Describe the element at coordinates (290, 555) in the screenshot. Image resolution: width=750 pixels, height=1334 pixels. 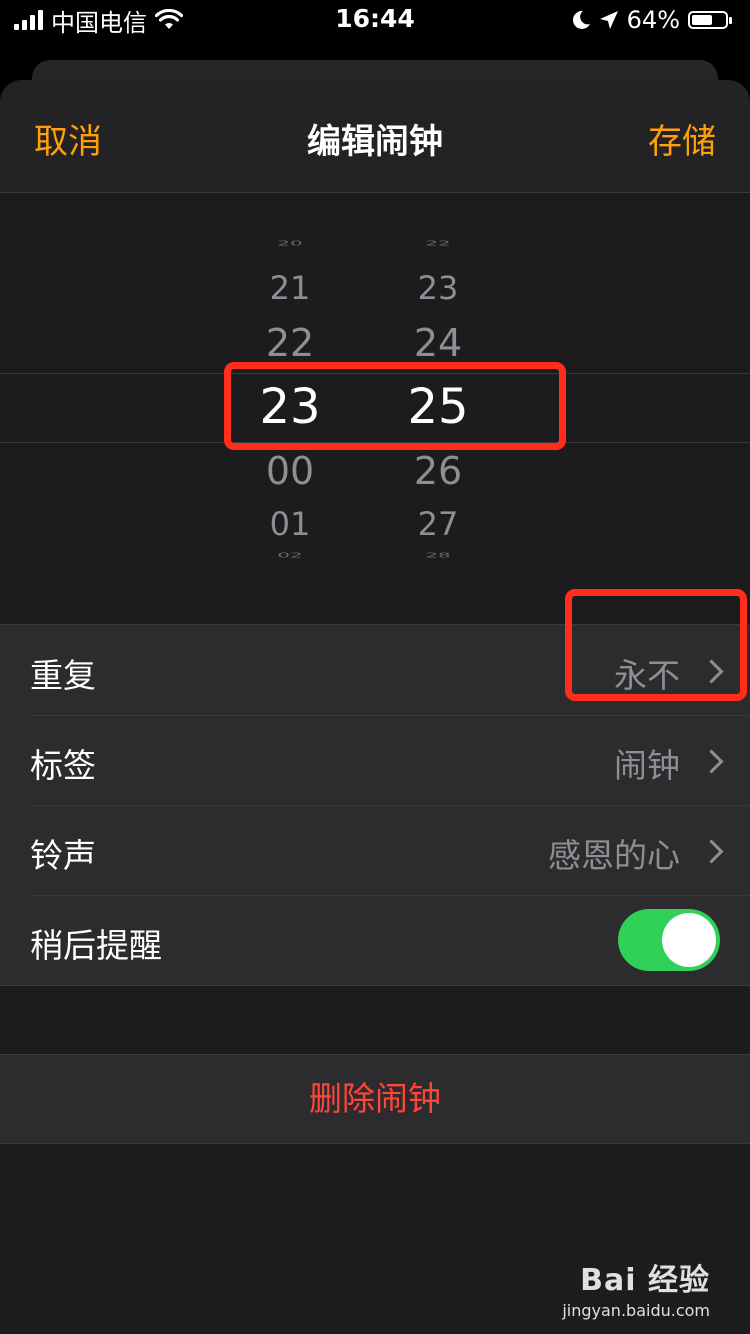
I see `hour-option: 02` at that location.